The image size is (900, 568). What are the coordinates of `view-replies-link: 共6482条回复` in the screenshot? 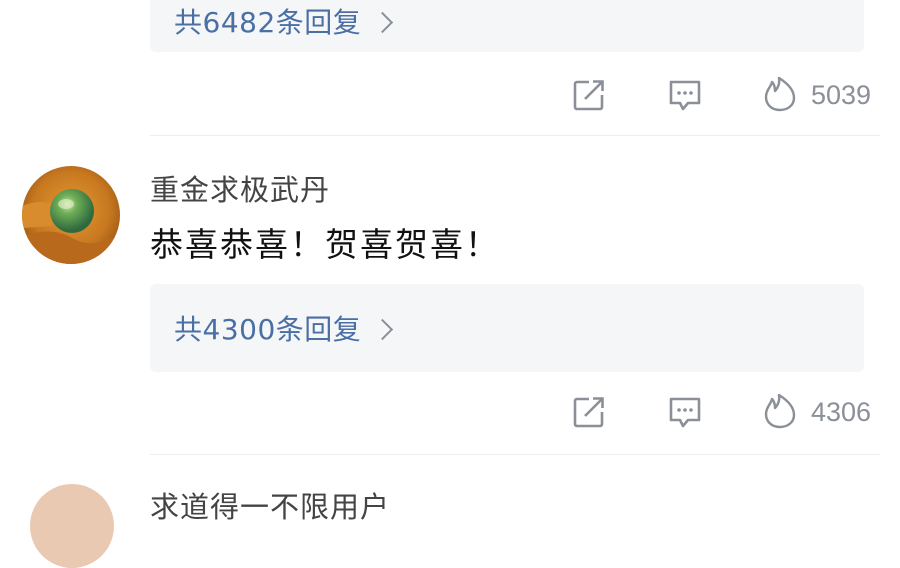 It's located at (284, 21).